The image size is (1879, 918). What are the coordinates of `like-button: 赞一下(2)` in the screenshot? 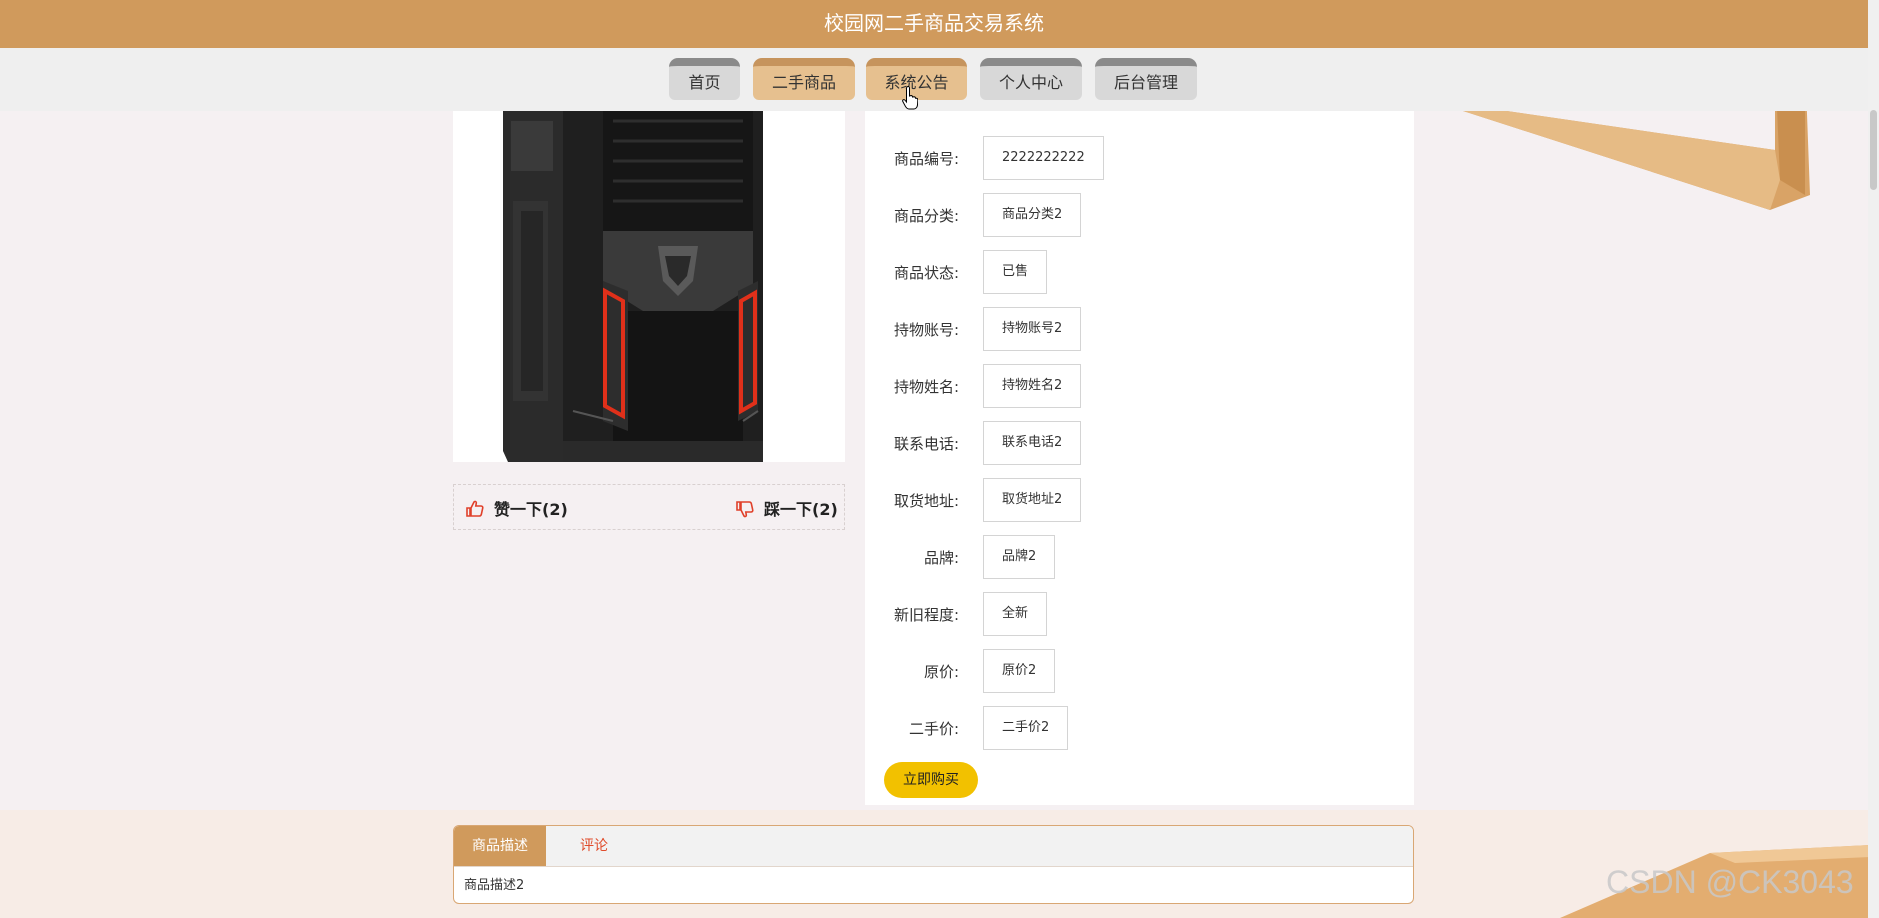 It's located at (517, 508).